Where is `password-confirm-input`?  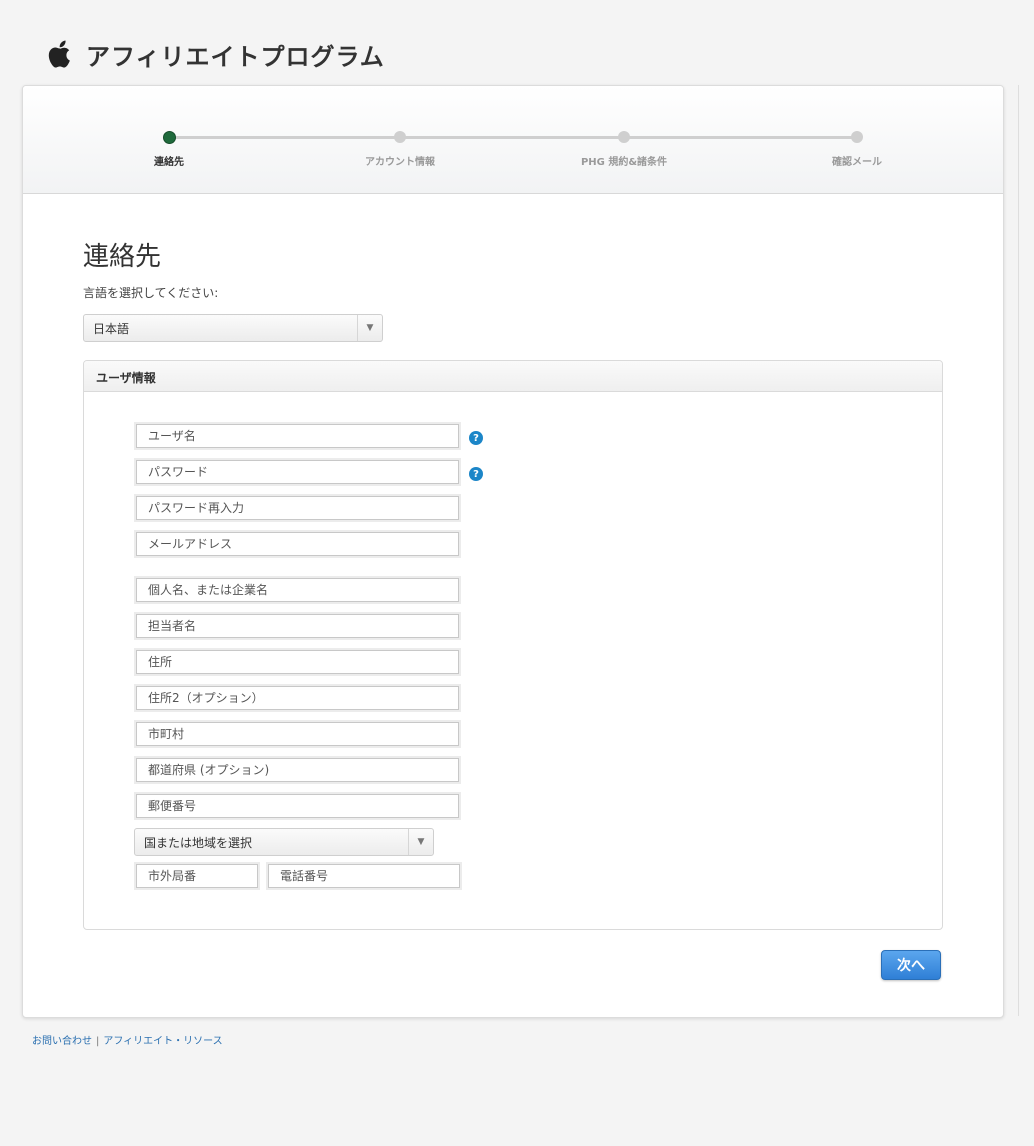 password-confirm-input is located at coordinates (297, 508).